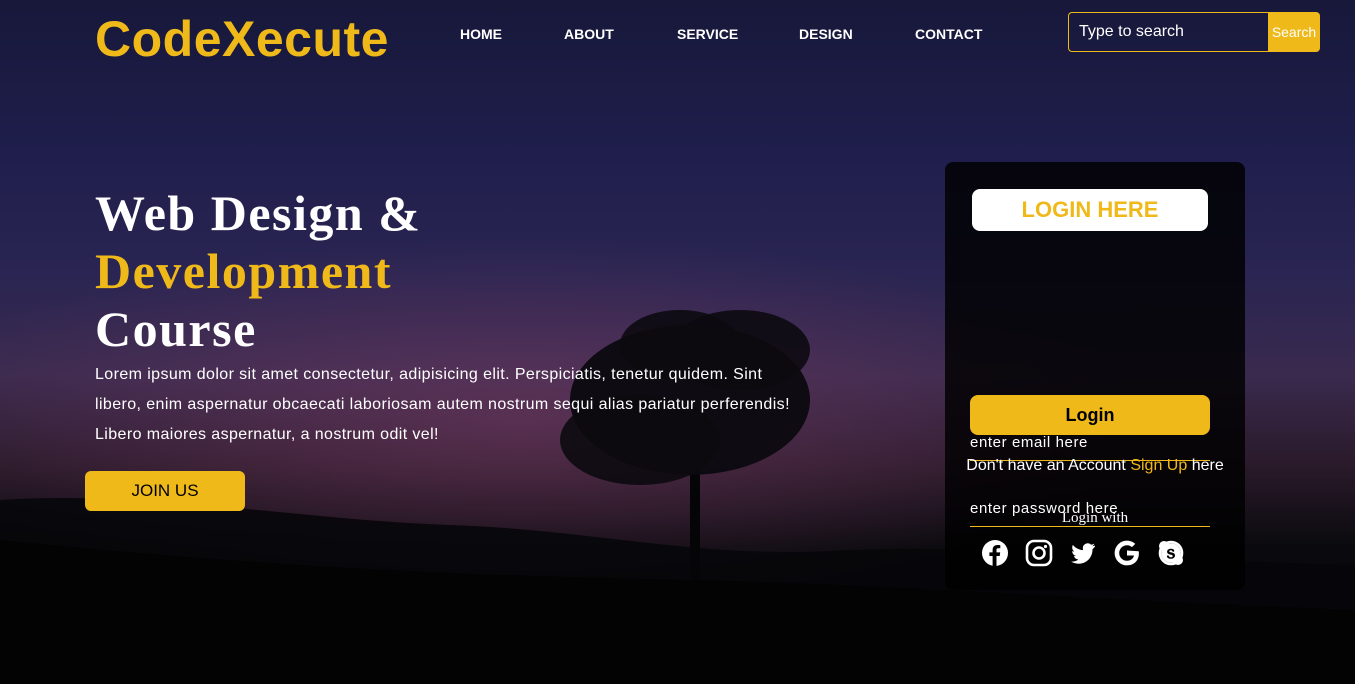 The width and height of the screenshot is (1355, 684). What do you see at coordinates (165, 491) in the screenshot?
I see `join-us-button: JOIN US` at bounding box center [165, 491].